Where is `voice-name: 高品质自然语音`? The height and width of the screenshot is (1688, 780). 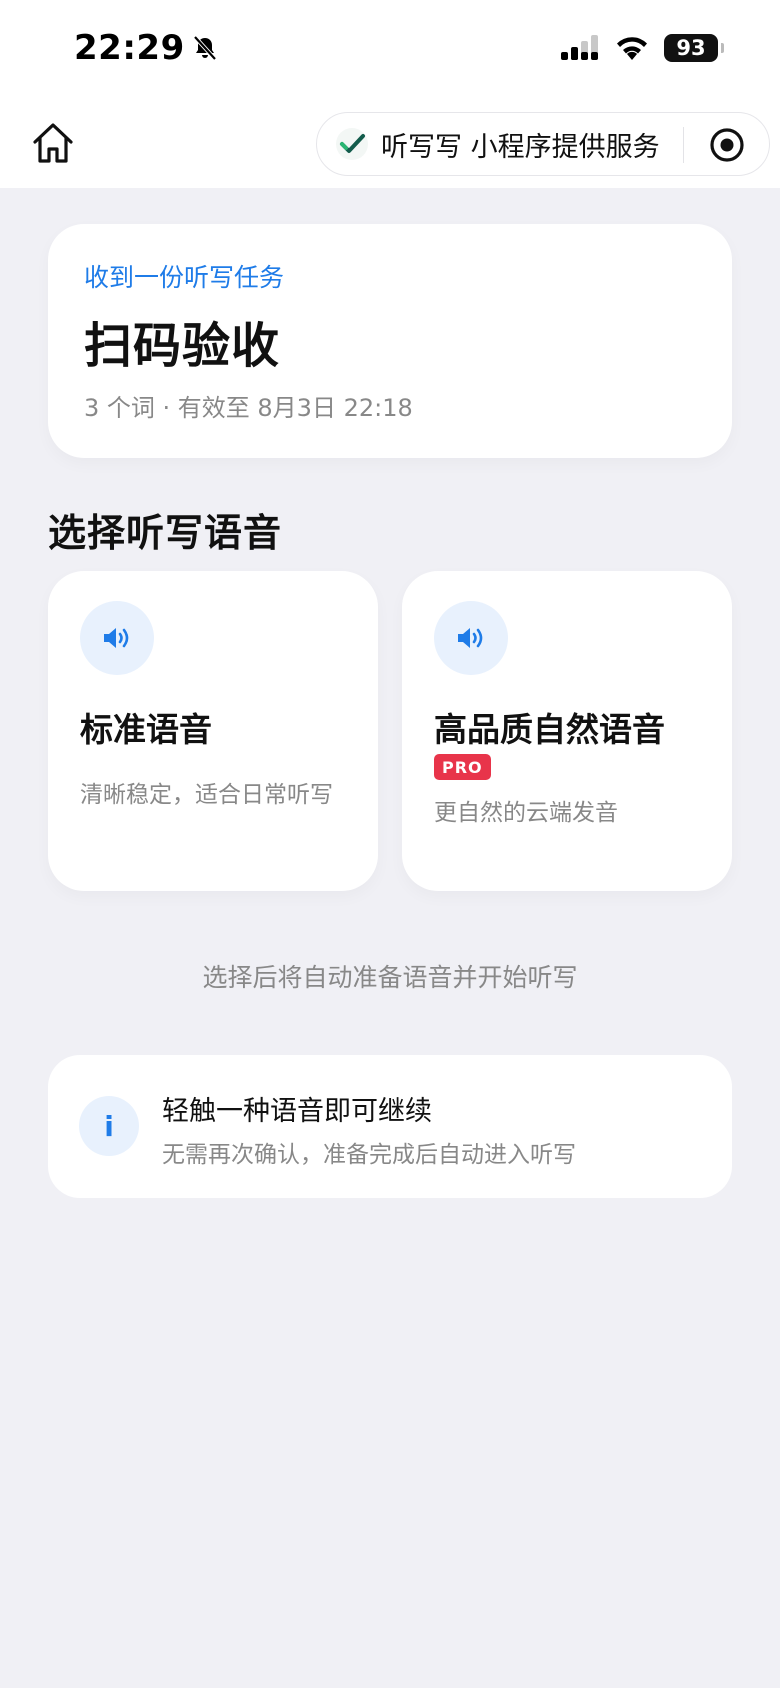 voice-name: 高品质自然语音 is located at coordinates (549, 729).